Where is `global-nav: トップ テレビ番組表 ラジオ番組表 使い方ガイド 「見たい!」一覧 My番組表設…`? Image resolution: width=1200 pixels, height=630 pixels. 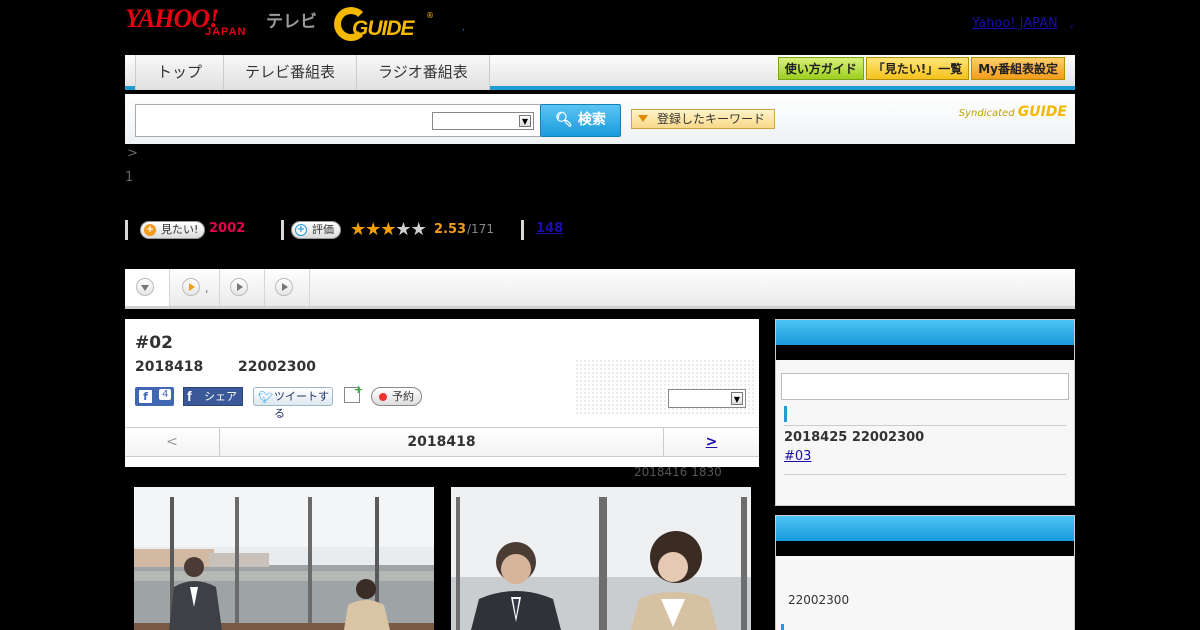
global-nav: トップ テレビ番組表 ラジオ番組表 使い方ガイド 「見たい!」一覧 My番組表設… is located at coordinates (600, 72).